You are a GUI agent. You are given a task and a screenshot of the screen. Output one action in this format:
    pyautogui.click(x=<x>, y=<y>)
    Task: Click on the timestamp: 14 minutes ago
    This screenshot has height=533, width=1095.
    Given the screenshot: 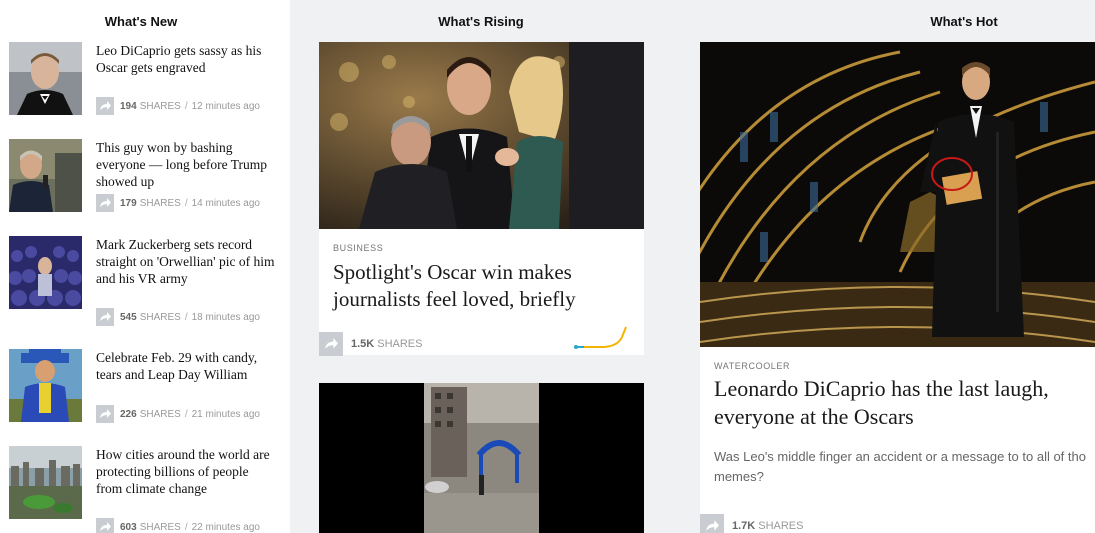 What is the action you would take?
    pyautogui.click(x=225, y=203)
    